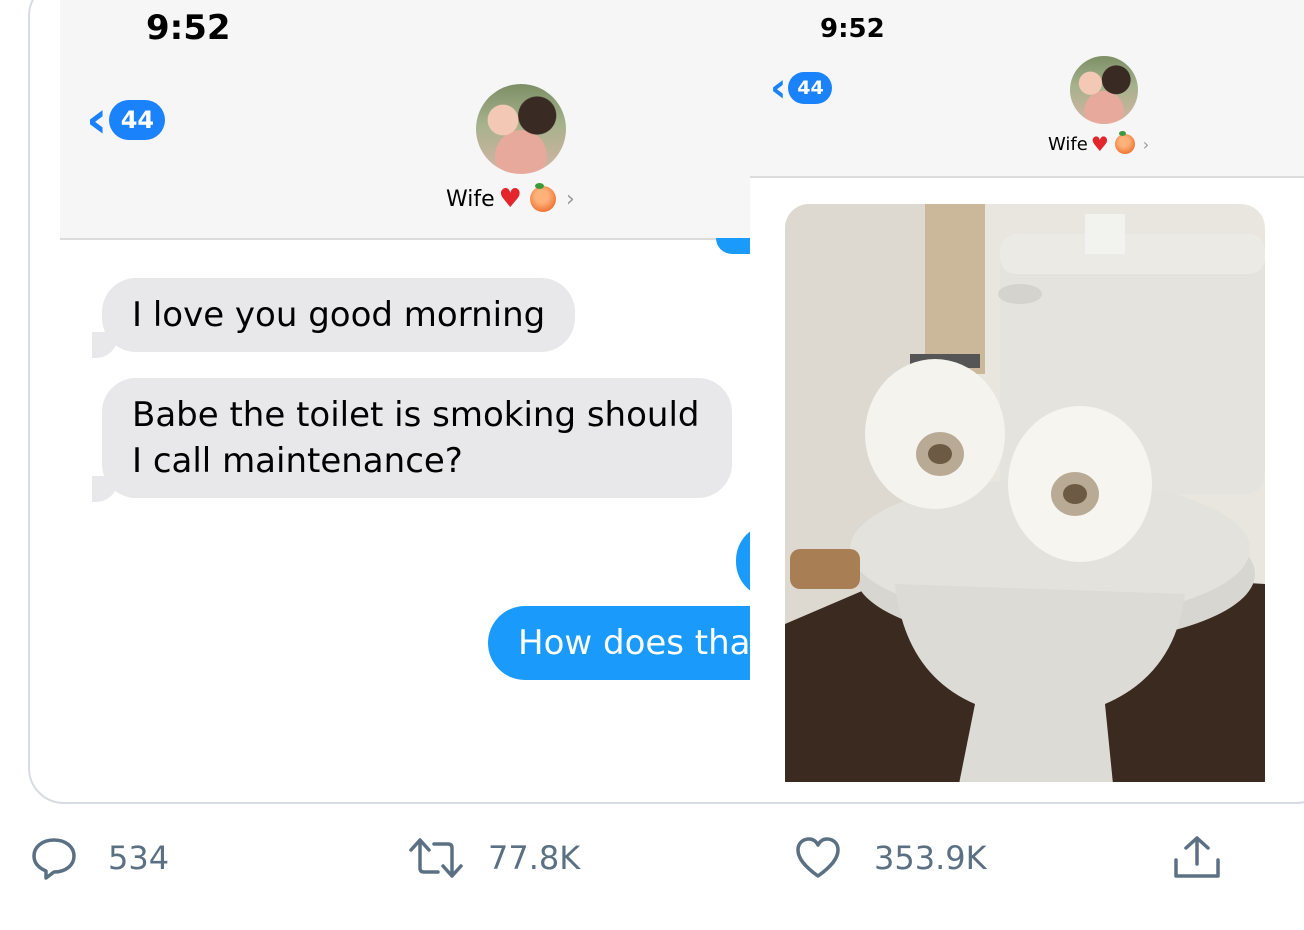 The image size is (1304, 930). What do you see at coordinates (54, 859) in the screenshot?
I see `reply-icon` at bounding box center [54, 859].